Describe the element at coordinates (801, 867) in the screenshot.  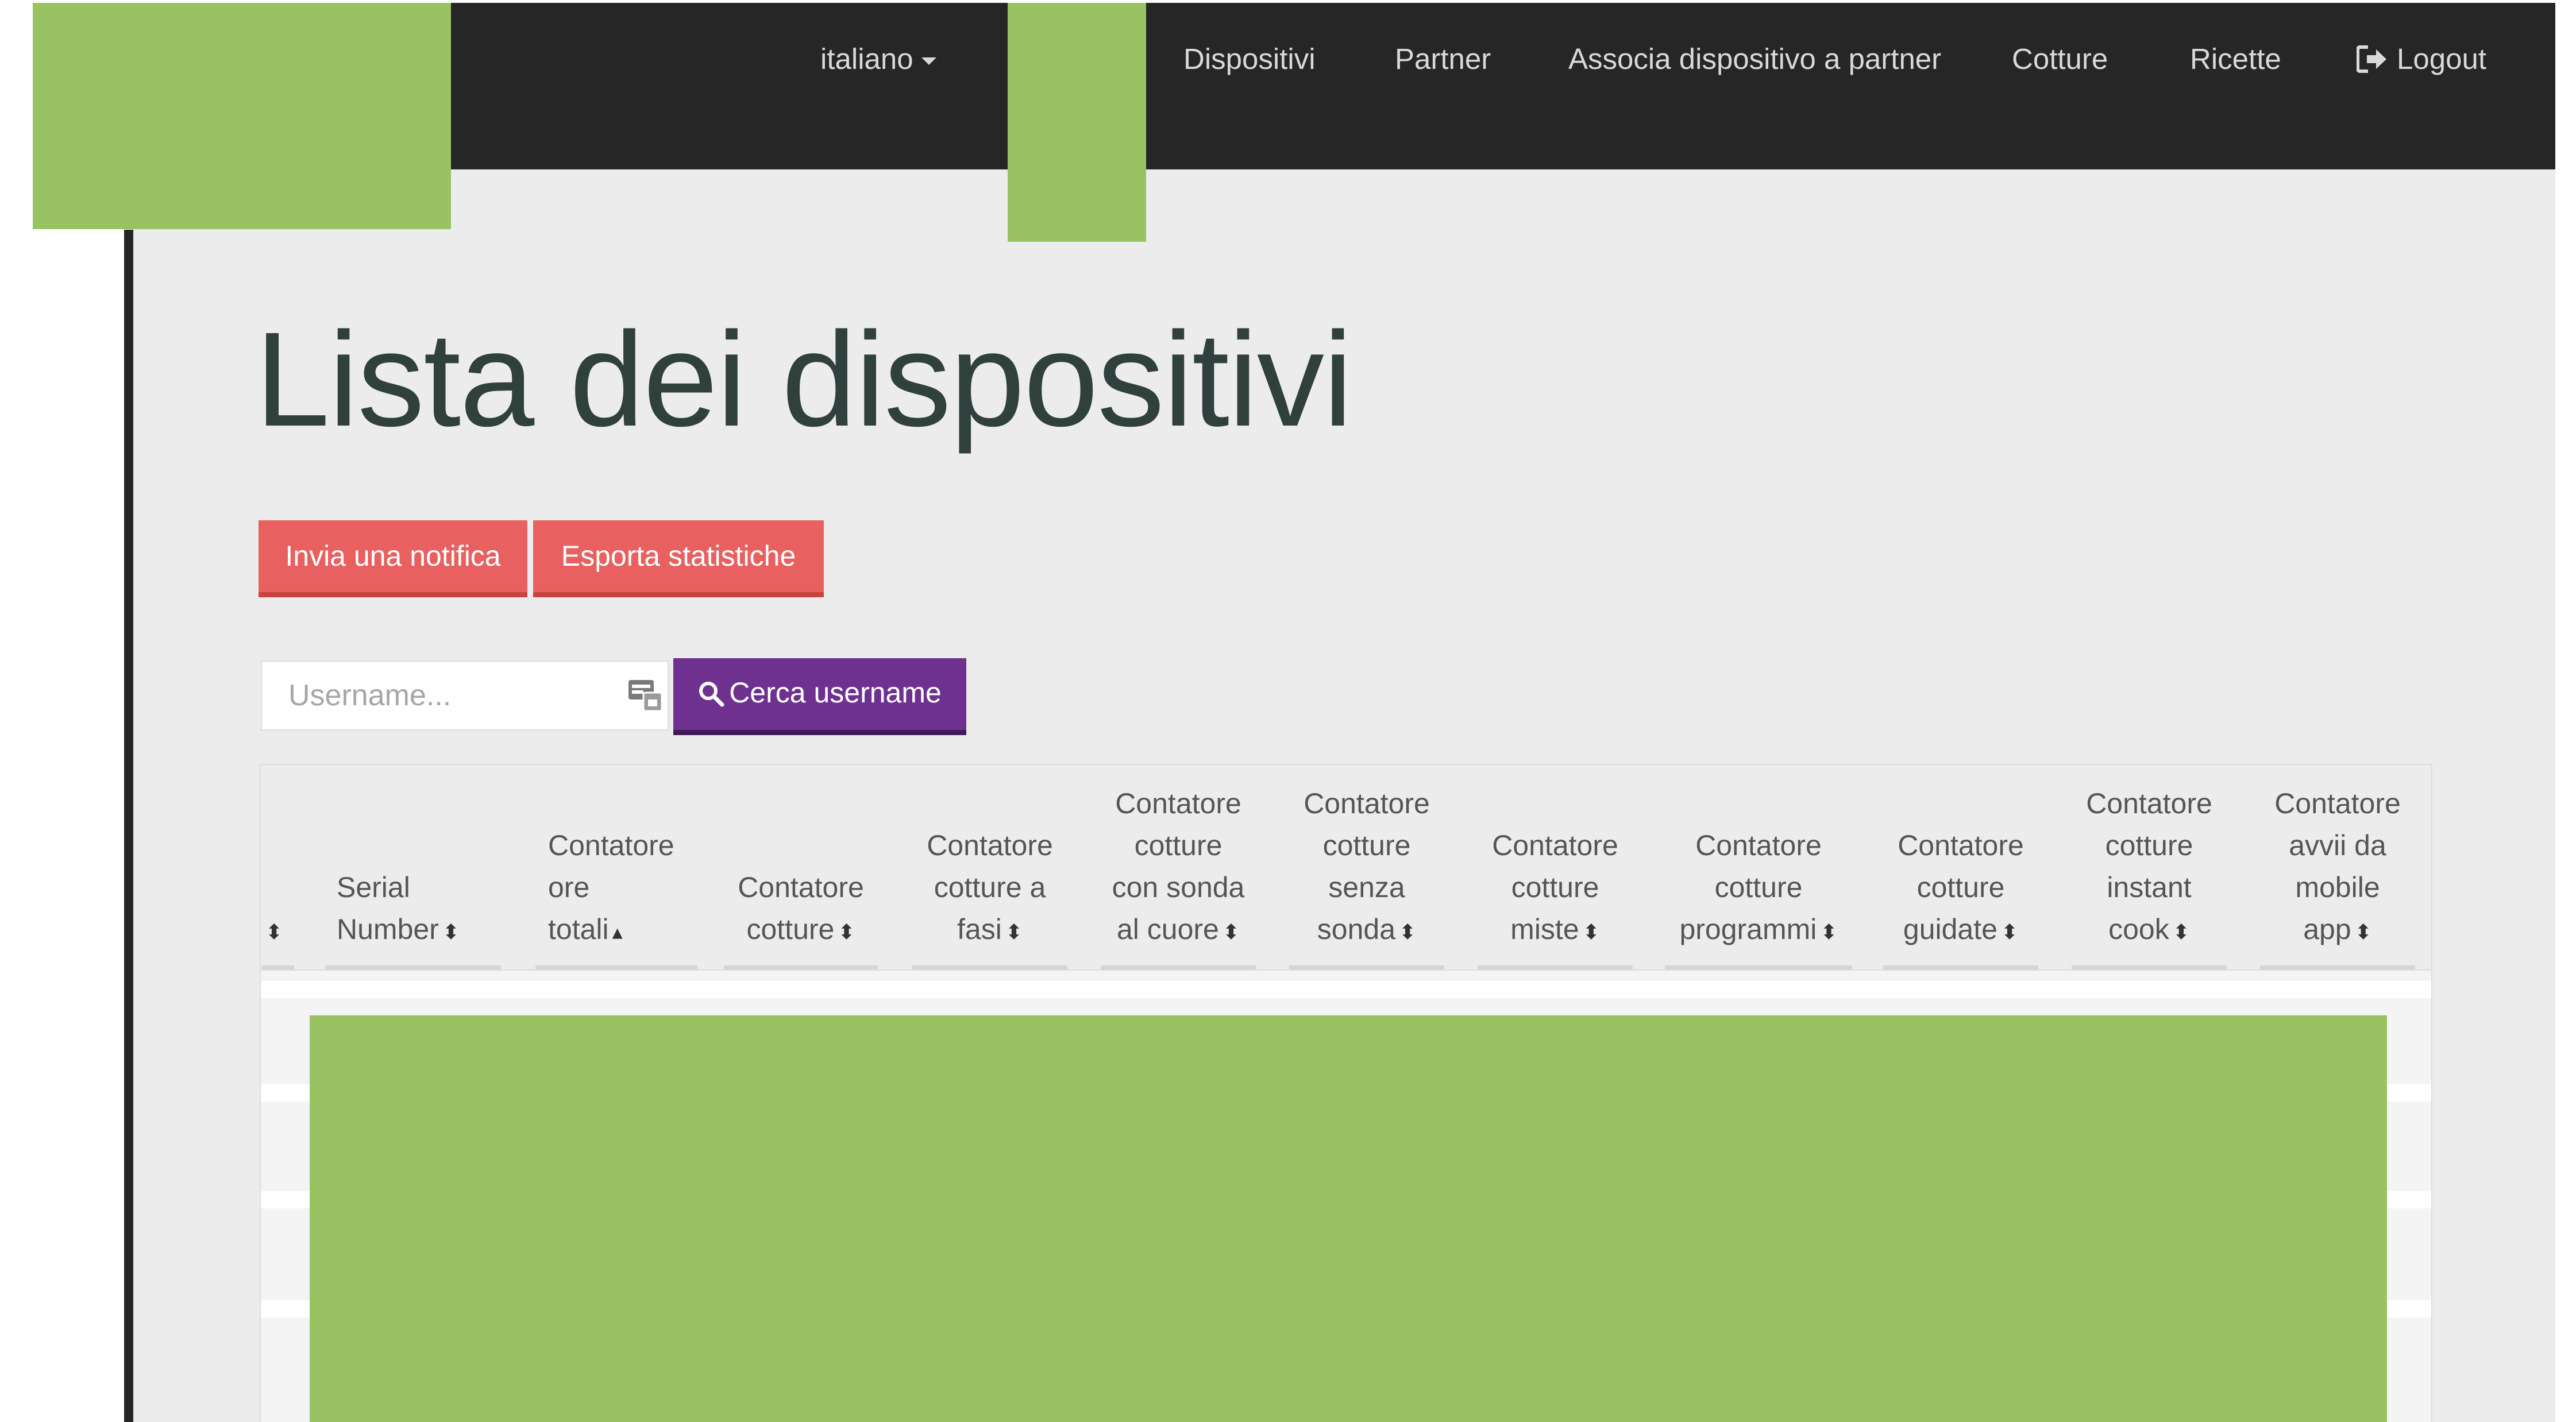
I see `column-header-cotture: Contatore cotture ⬍` at that location.